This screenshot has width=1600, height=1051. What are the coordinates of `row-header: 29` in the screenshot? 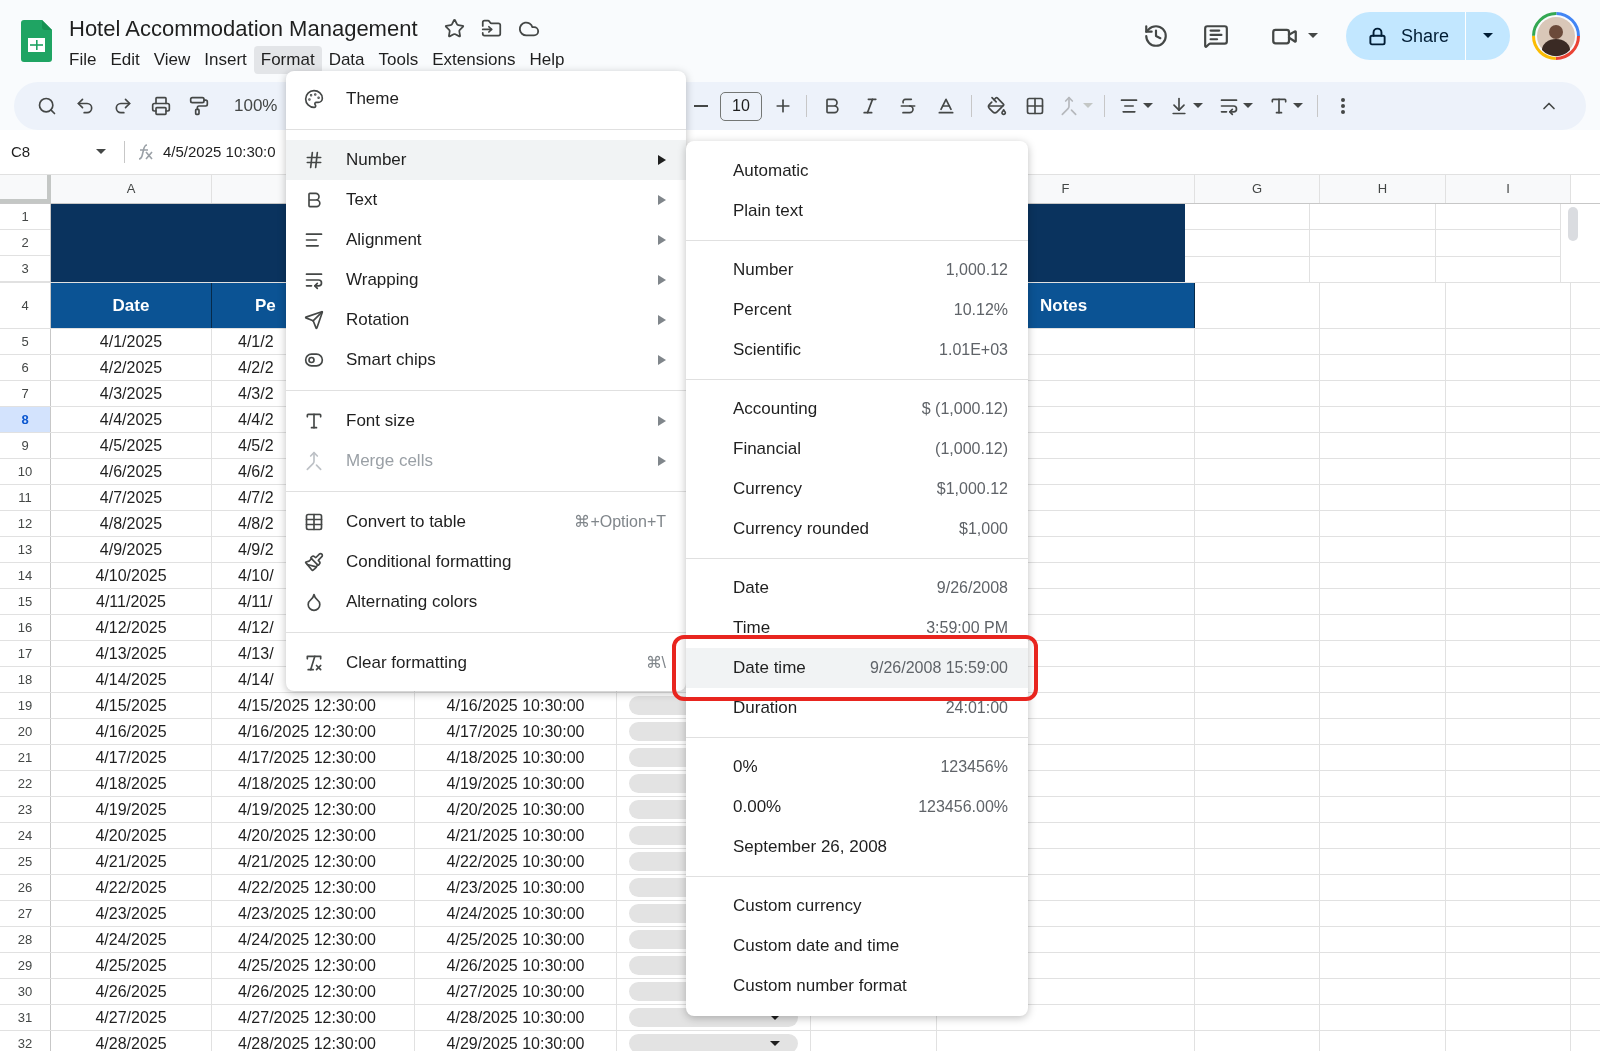 It's located at (25, 965).